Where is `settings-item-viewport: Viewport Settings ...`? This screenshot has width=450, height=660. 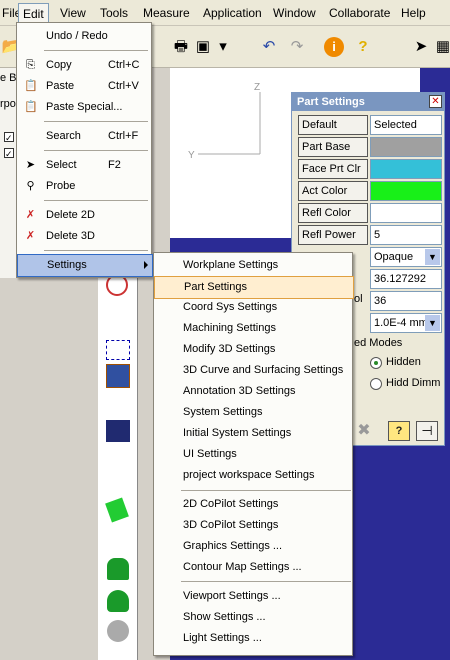 settings-item-viewport: Viewport Settings ... is located at coordinates (253, 596).